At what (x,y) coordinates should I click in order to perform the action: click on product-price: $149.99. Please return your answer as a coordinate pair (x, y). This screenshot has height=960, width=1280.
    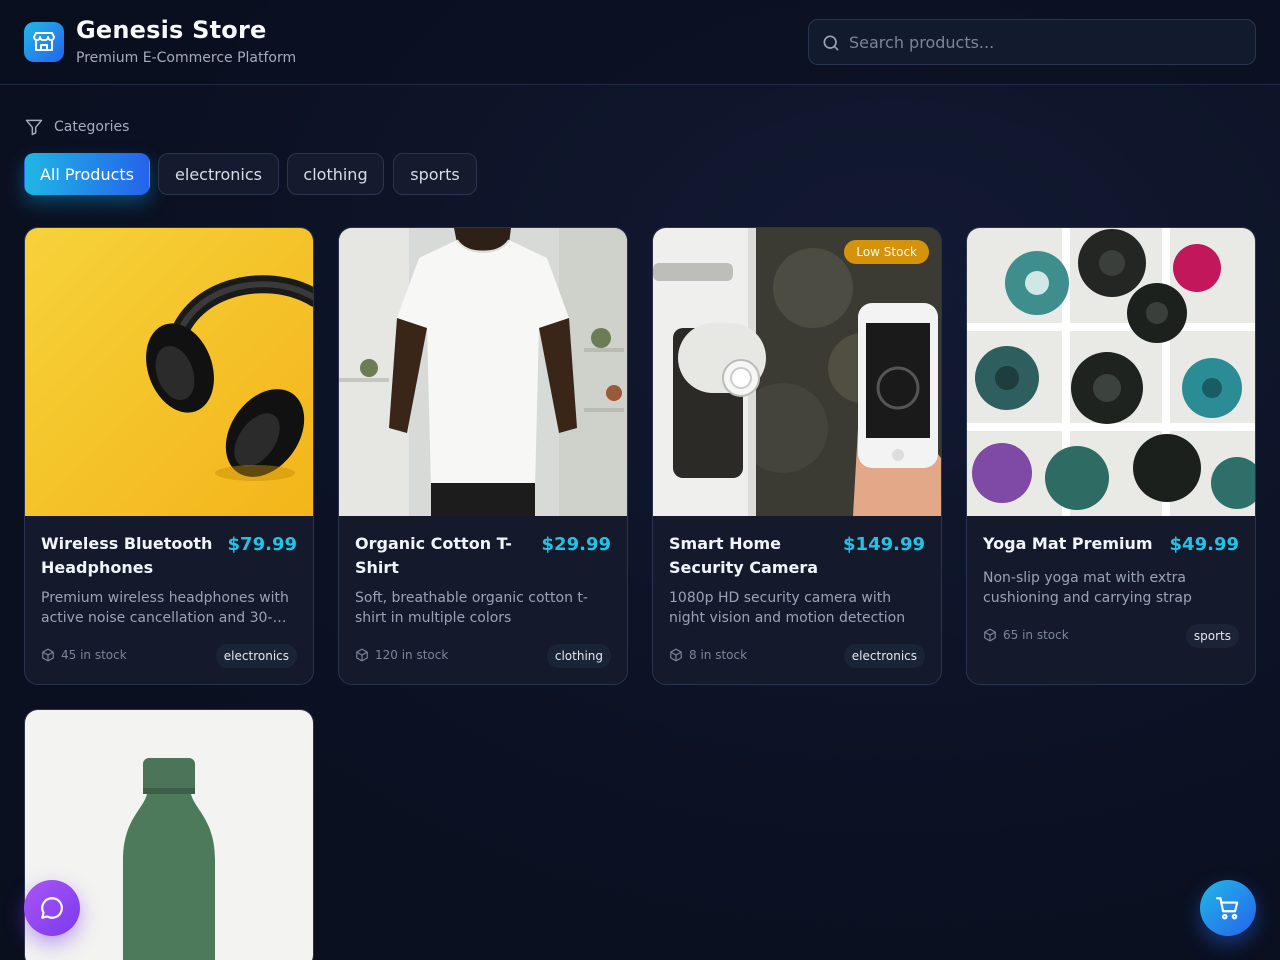
    Looking at the image, I should click on (884, 544).